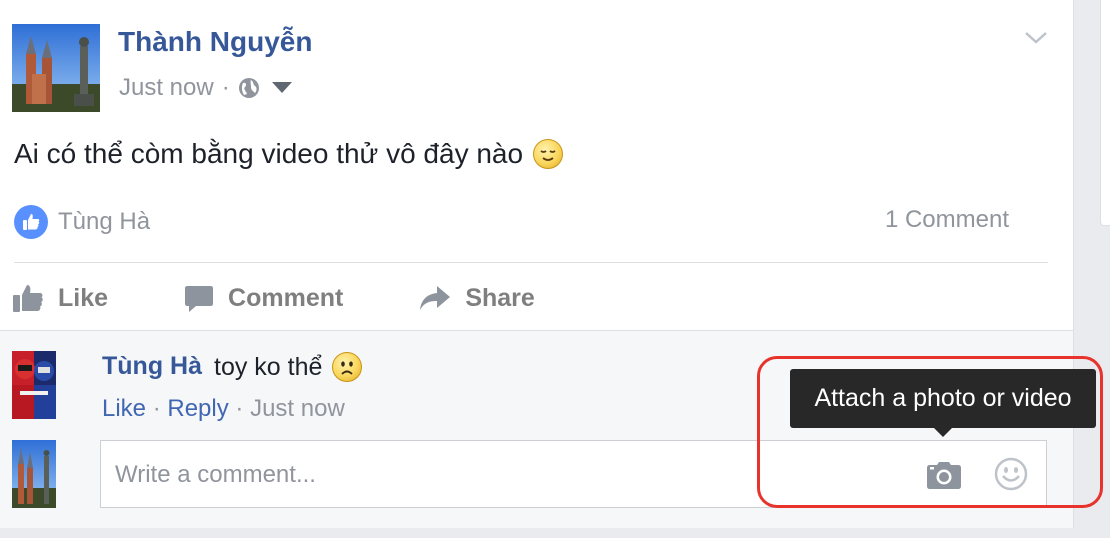 The width and height of the screenshot is (1110, 538). Describe the element at coordinates (943, 432) in the screenshot. I see `tooltip-arrow` at that location.